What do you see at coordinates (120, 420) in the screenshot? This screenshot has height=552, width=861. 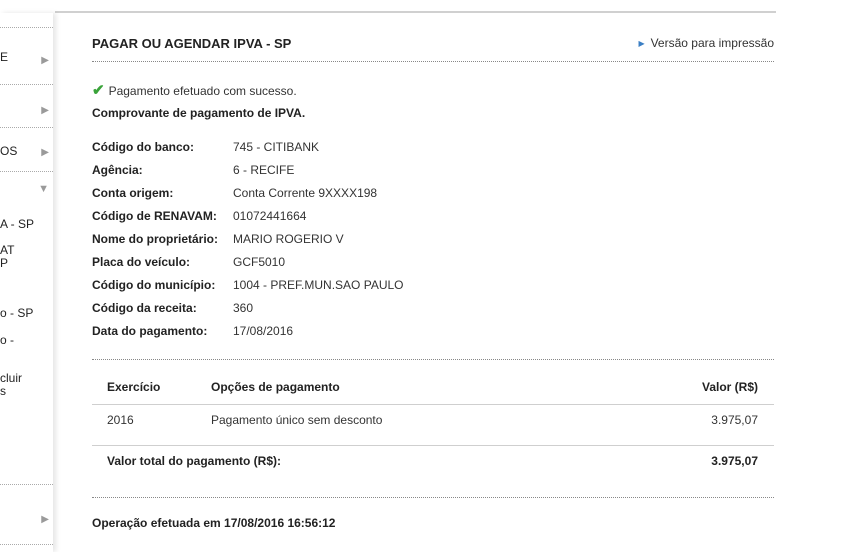 I see `table-cell-year: 2016` at bounding box center [120, 420].